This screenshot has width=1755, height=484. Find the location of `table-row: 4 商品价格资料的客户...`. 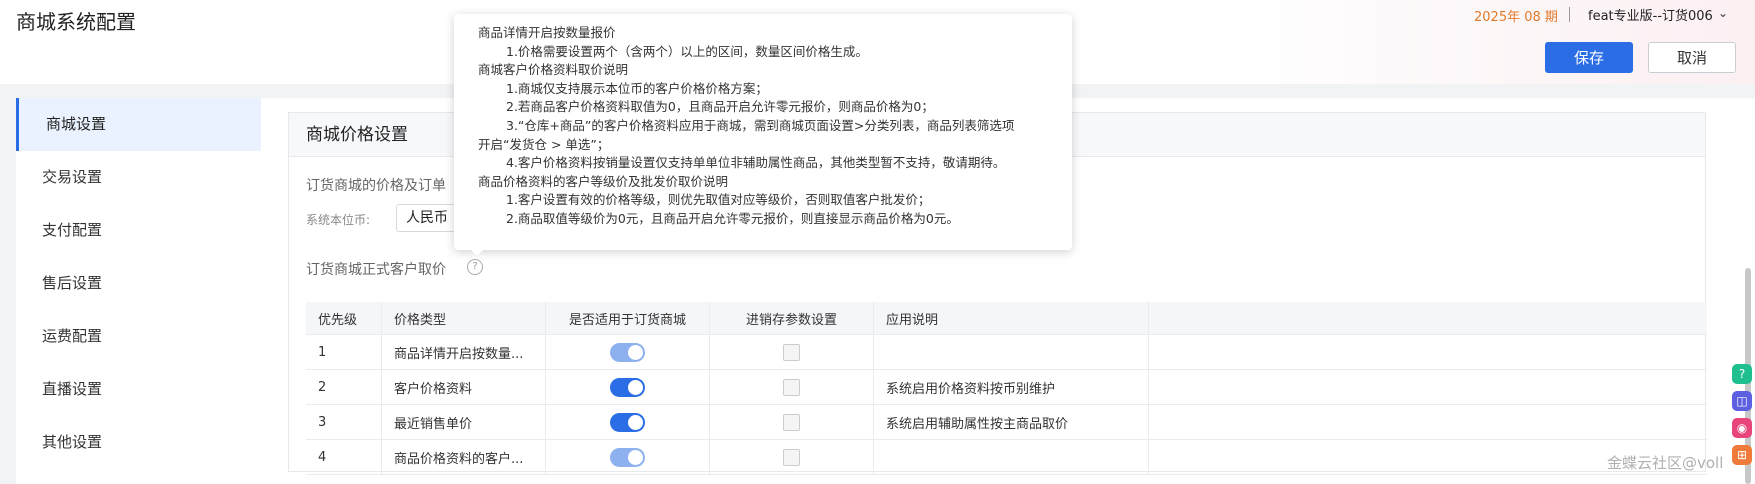

table-row: 4 商品价格资料的客户... is located at coordinates (1006, 457).